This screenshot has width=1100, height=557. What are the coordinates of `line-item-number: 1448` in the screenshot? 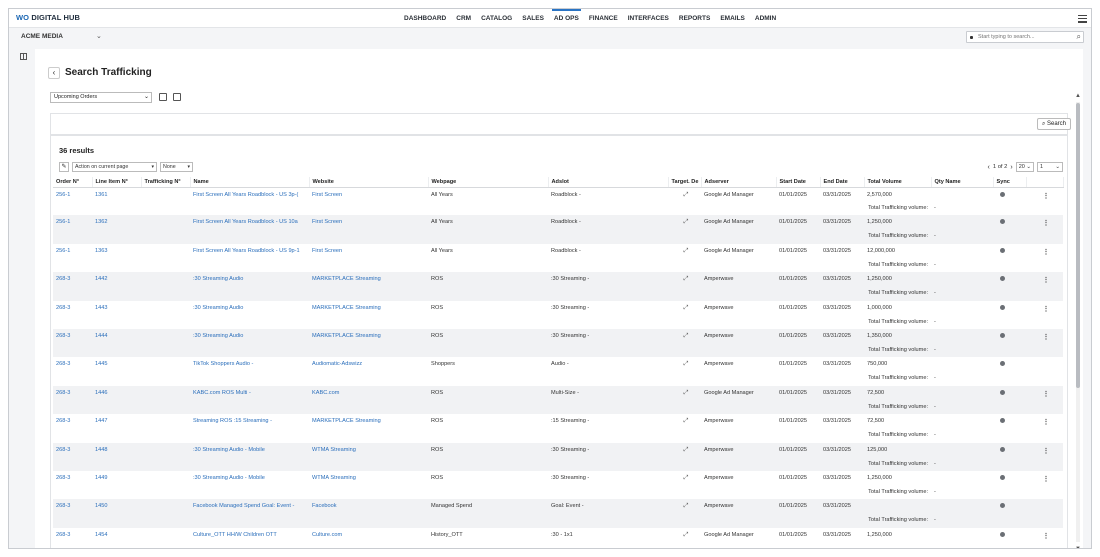 It's located at (101, 450).